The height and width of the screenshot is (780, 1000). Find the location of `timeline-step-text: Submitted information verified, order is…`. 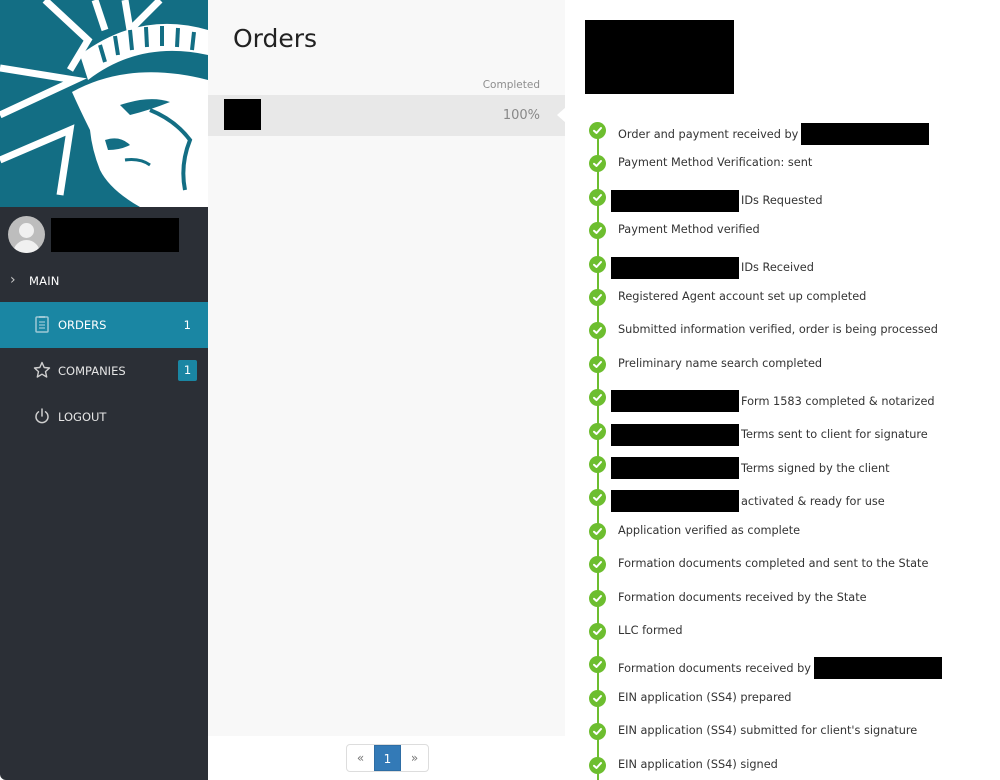

timeline-step-text: Submitted information verified, order is… is located at coordinates (778, 329).